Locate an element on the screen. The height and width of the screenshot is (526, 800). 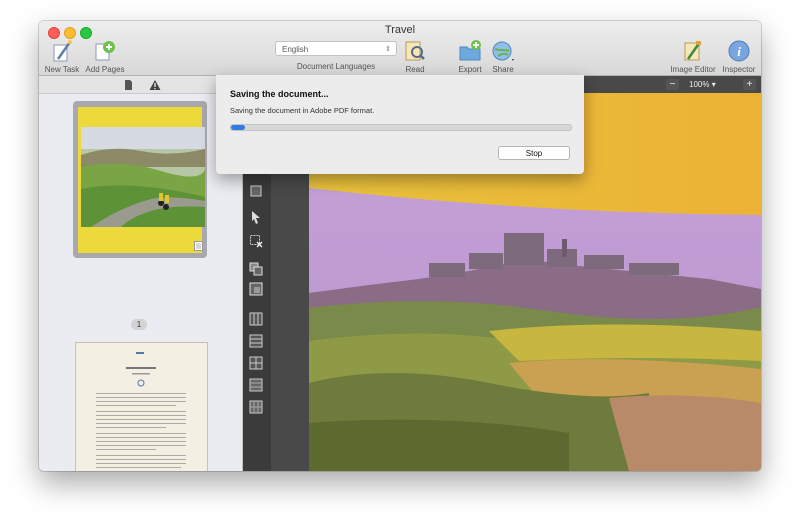
inspector-label: Inspector is located at coordinates (739, 69).